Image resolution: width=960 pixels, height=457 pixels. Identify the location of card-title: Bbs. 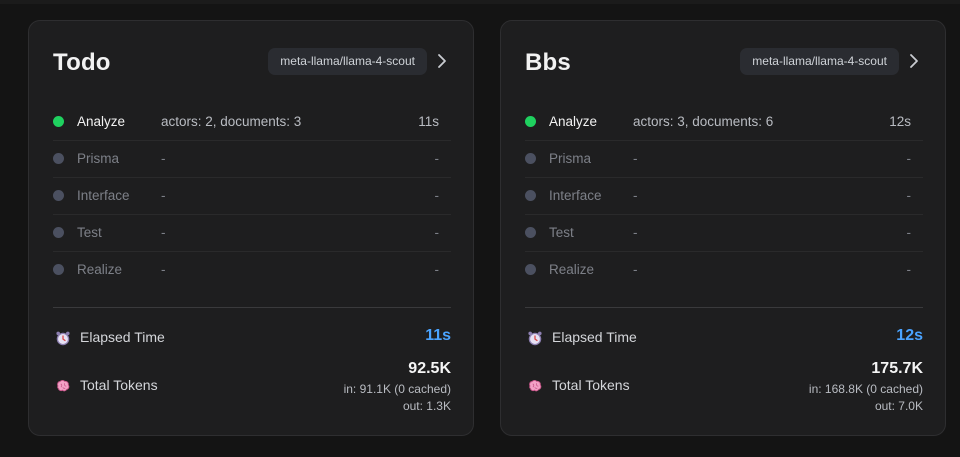
(548, 62).